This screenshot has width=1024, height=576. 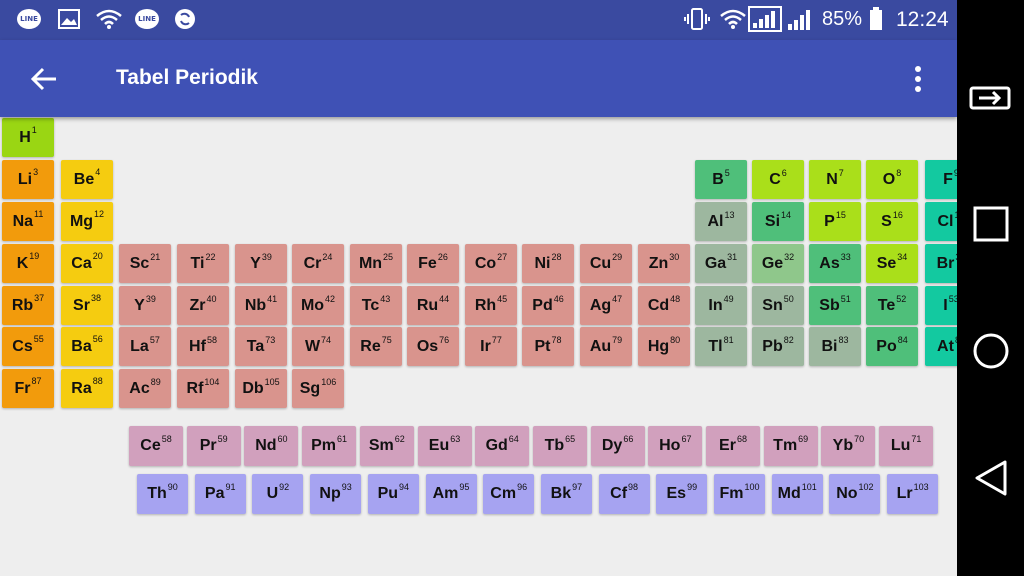 I want to click on element-tile: Zr 40, so click(x=203, y=305).